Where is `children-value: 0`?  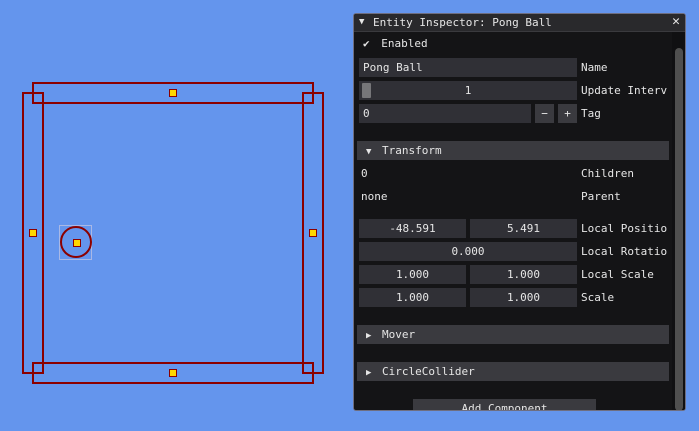
children-value: 0 is located at coordinates (364, 173).